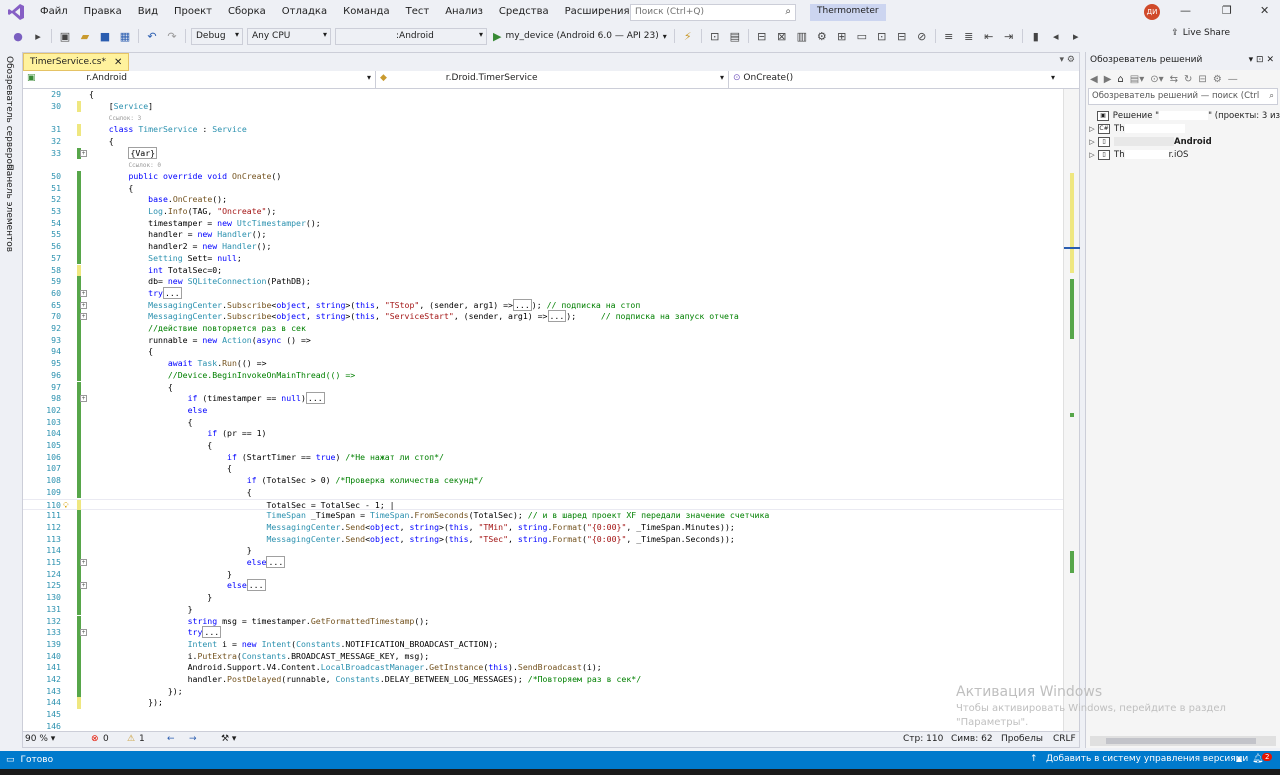 The height and width of the screenshot is (775, 1280). What do you see at coordinates (1022, 739) in the screenshot?
I see `whitespace-indicator: Пробелы` at bounding box center [1022, 739].